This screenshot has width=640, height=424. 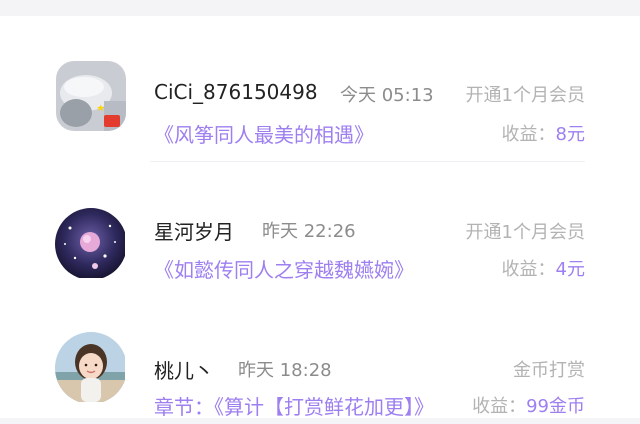 I want to click on work-title-link: 《风筝同人最美的相遇》, so click(x=264, y=133).